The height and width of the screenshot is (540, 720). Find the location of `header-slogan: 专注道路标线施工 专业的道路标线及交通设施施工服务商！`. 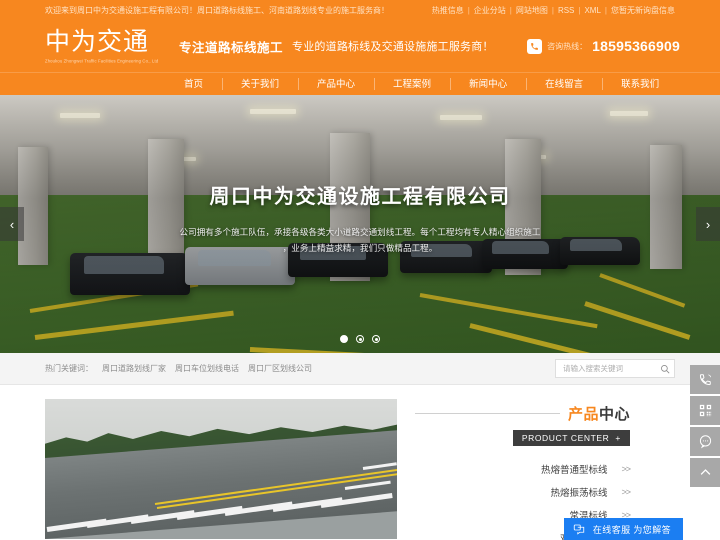

header-slogan: 专注道路标线施工 专业的道路标线及交通设施施工服务商！ is located at coordinates (353, 46).